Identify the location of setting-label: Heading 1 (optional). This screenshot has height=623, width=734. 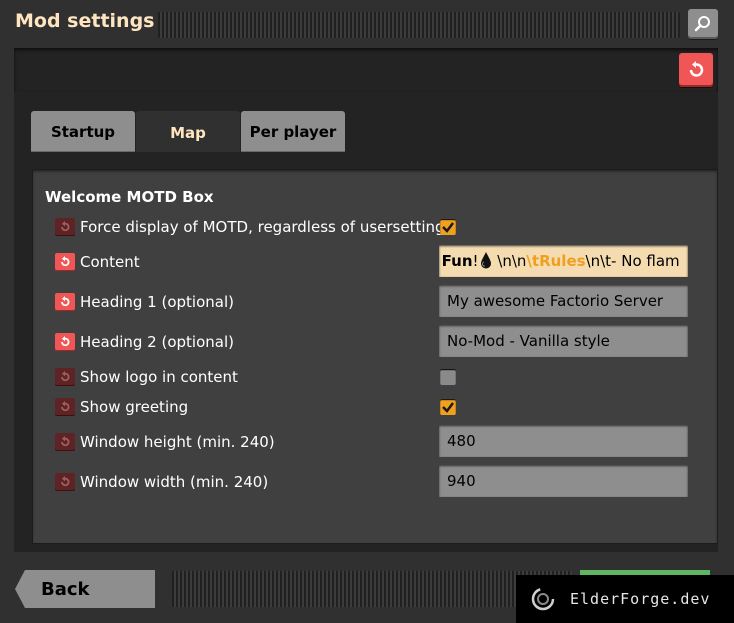
(157, 302).